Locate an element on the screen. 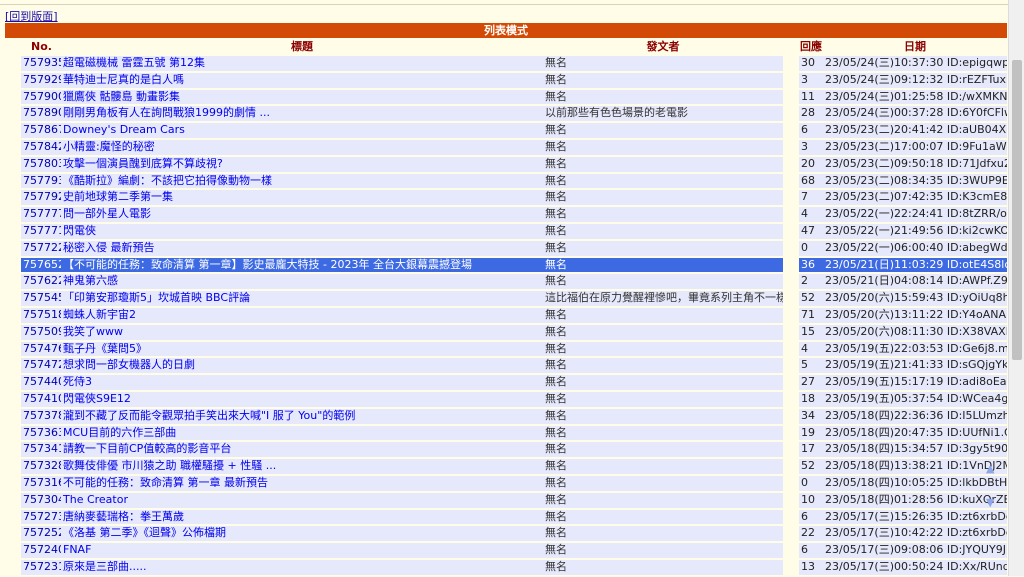  page-scrollbar is located at coordinates (1016, 288).